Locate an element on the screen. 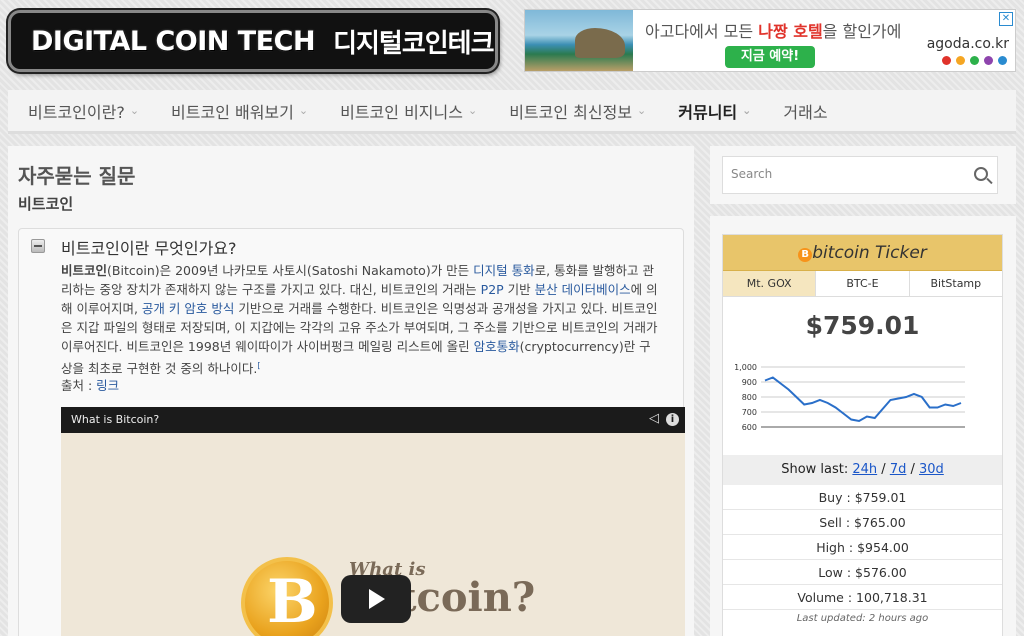  source-label: 출처 : is located at coordinates (79, 385).